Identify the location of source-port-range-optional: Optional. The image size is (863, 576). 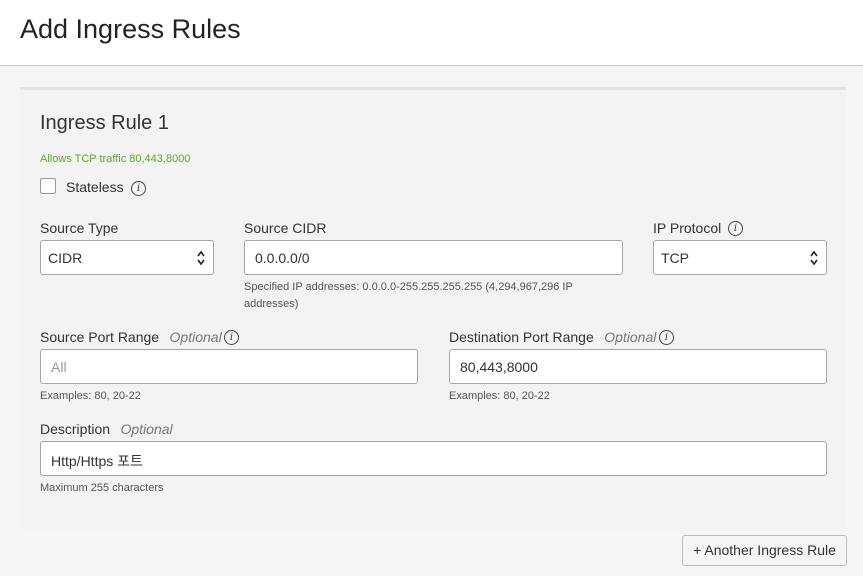
(195, 337).